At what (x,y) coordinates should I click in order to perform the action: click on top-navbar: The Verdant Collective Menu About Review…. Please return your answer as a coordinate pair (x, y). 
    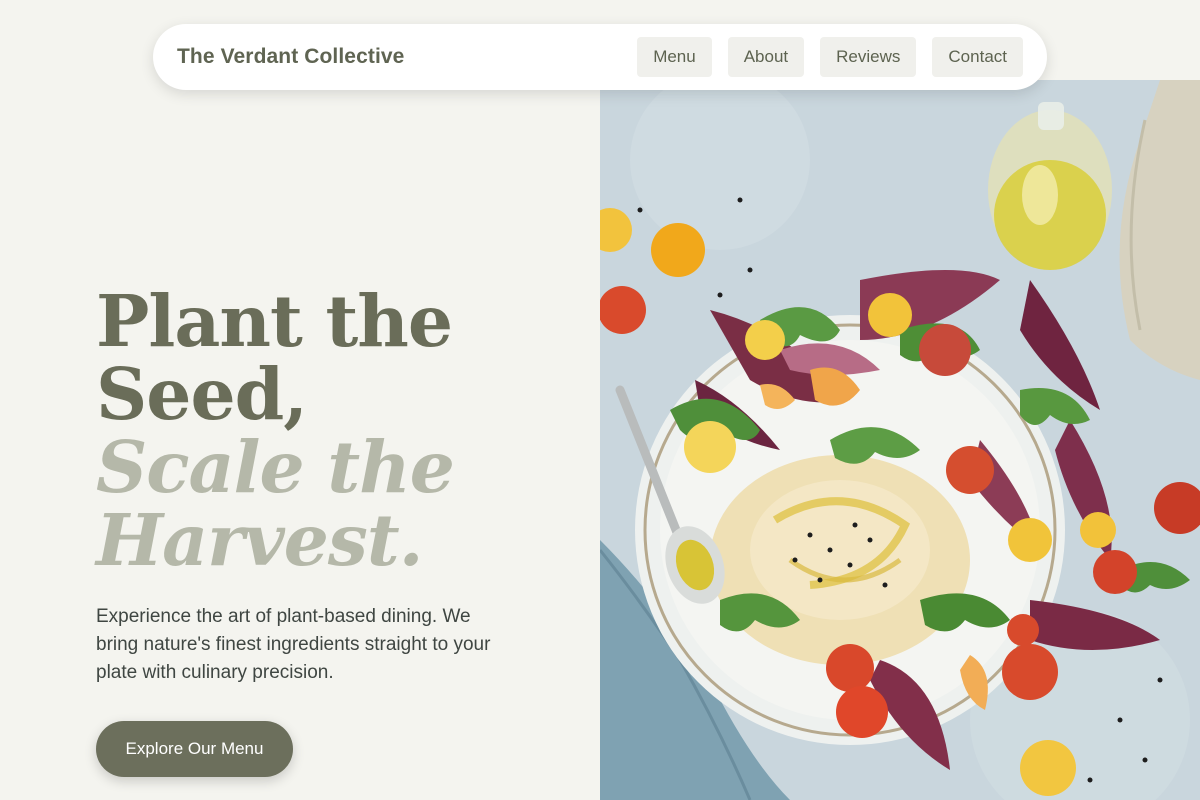
    Looking at the image, I should click on (600, 57).